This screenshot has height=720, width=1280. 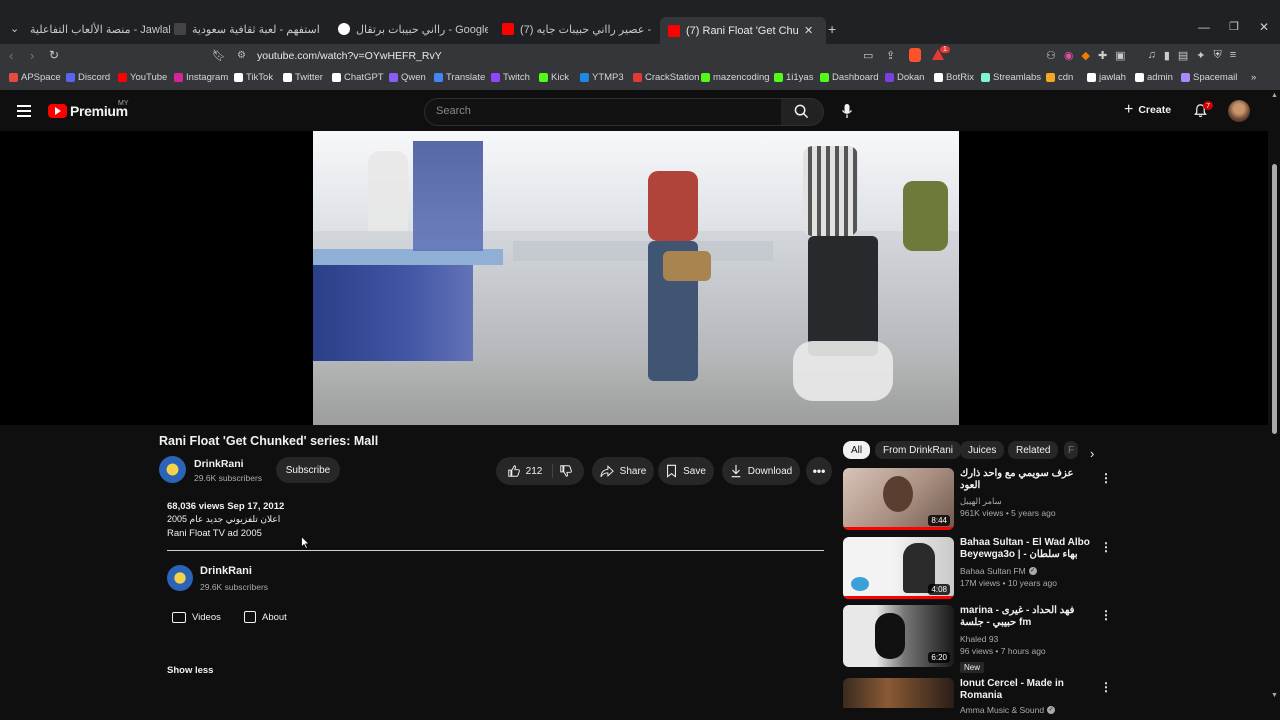 I want to click on extension-pink-icon: ◉, so click(x=1069, y=55).